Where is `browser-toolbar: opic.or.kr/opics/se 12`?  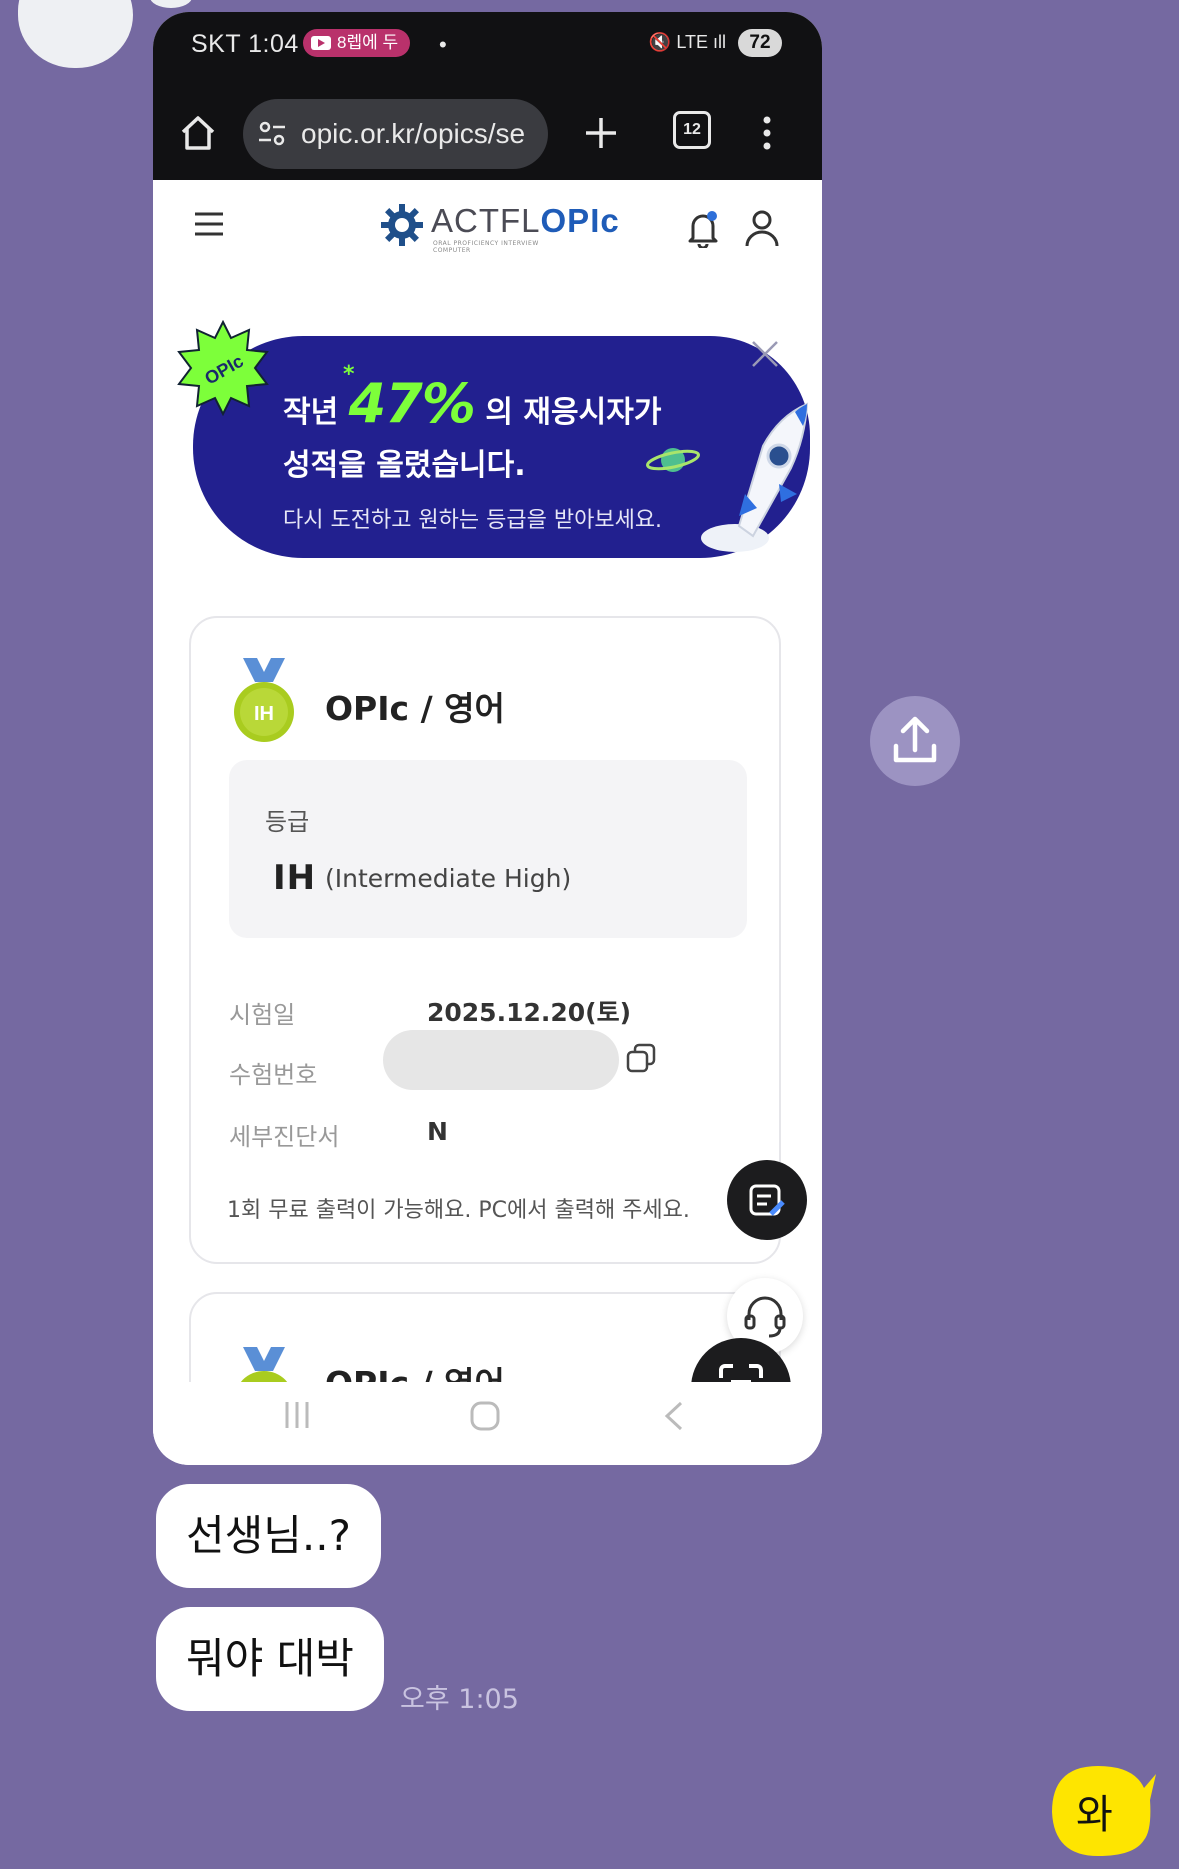
browser-toolbar: opic.or.kr/opics/se 12 is located at coordinates (487, 134).